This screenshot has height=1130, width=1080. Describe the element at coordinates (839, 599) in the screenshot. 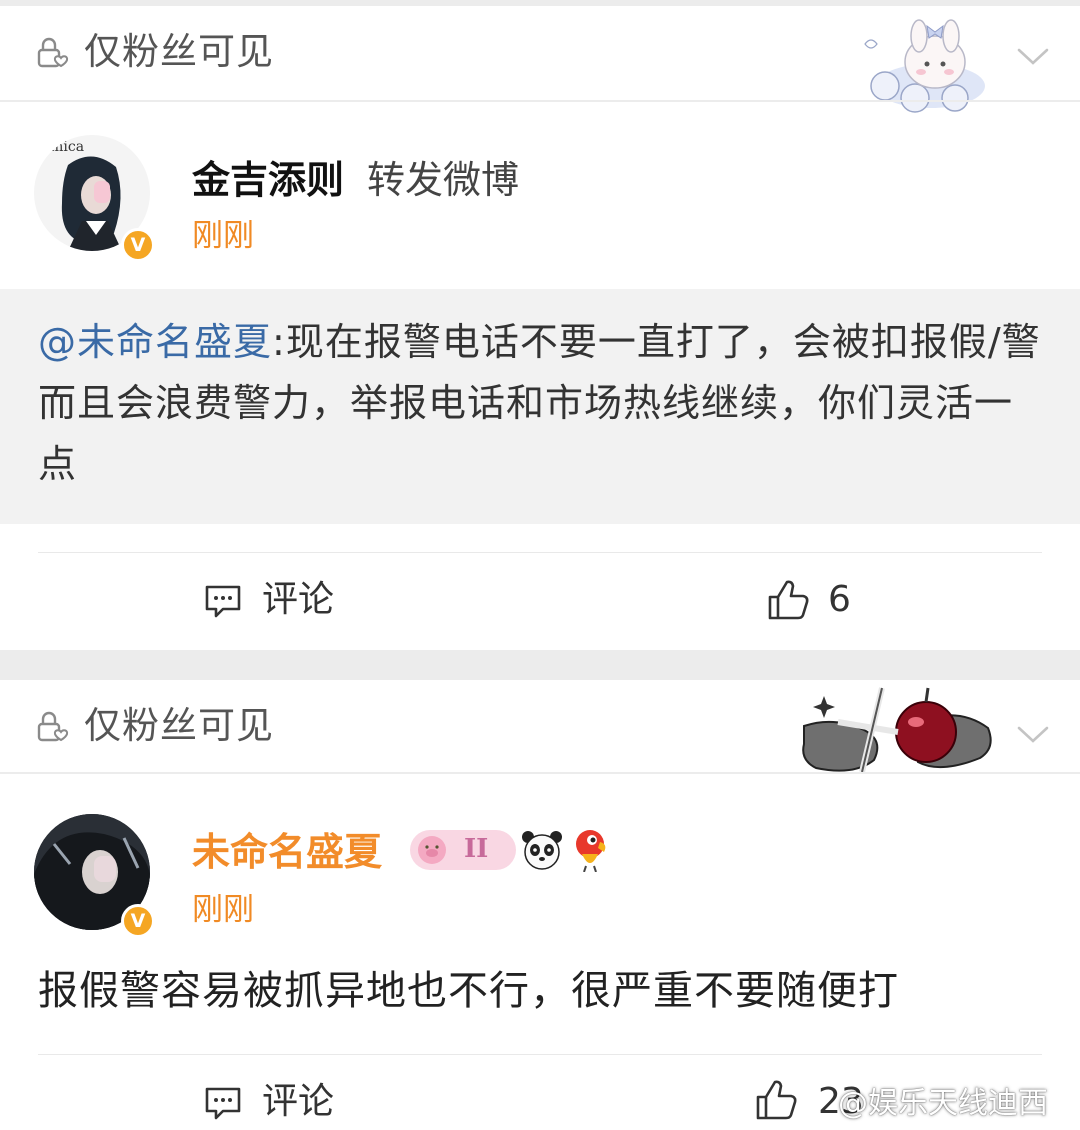

I see `like-count: 6` at that location.